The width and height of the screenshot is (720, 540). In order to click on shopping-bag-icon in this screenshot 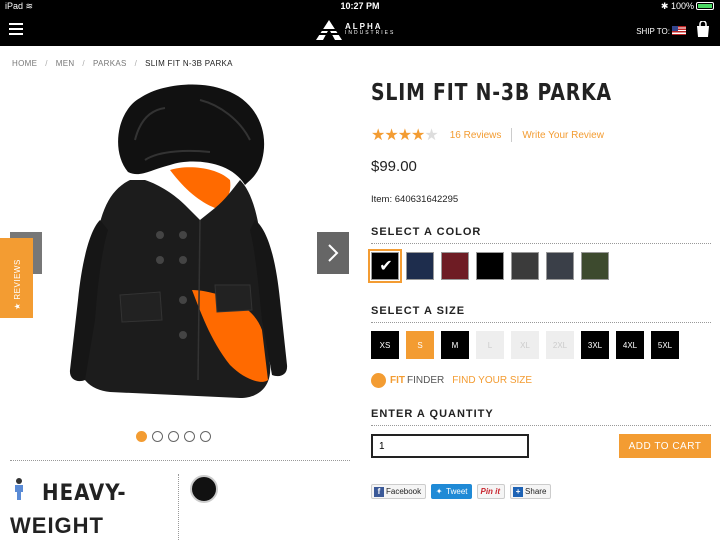, I will do `click(703, 29)`.